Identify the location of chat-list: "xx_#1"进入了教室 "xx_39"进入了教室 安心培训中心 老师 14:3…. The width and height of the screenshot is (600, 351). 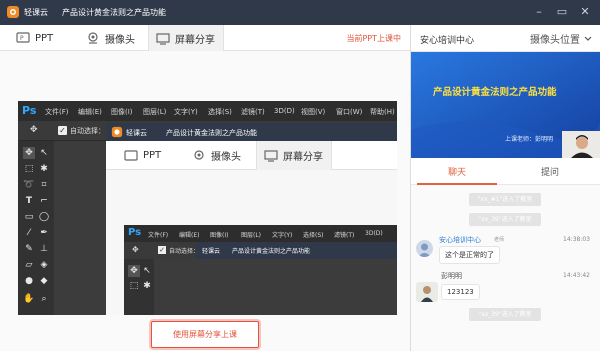
(505, 268).